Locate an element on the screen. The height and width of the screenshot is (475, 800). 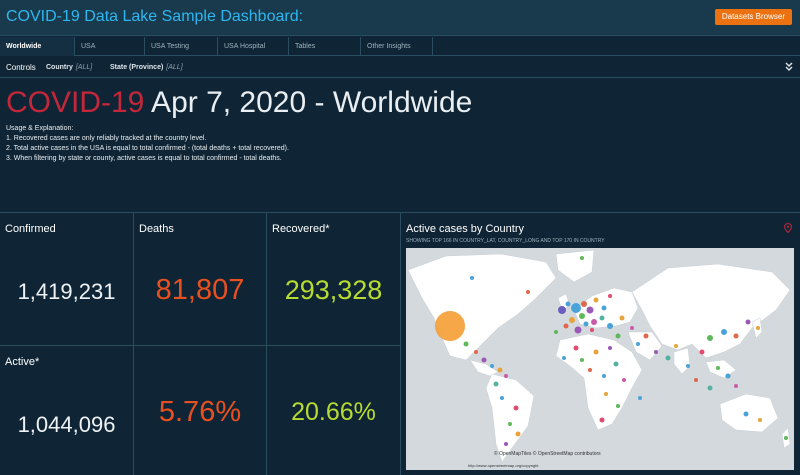
kpi-deaths-title: Deaths is located at coordinates (156, 229).